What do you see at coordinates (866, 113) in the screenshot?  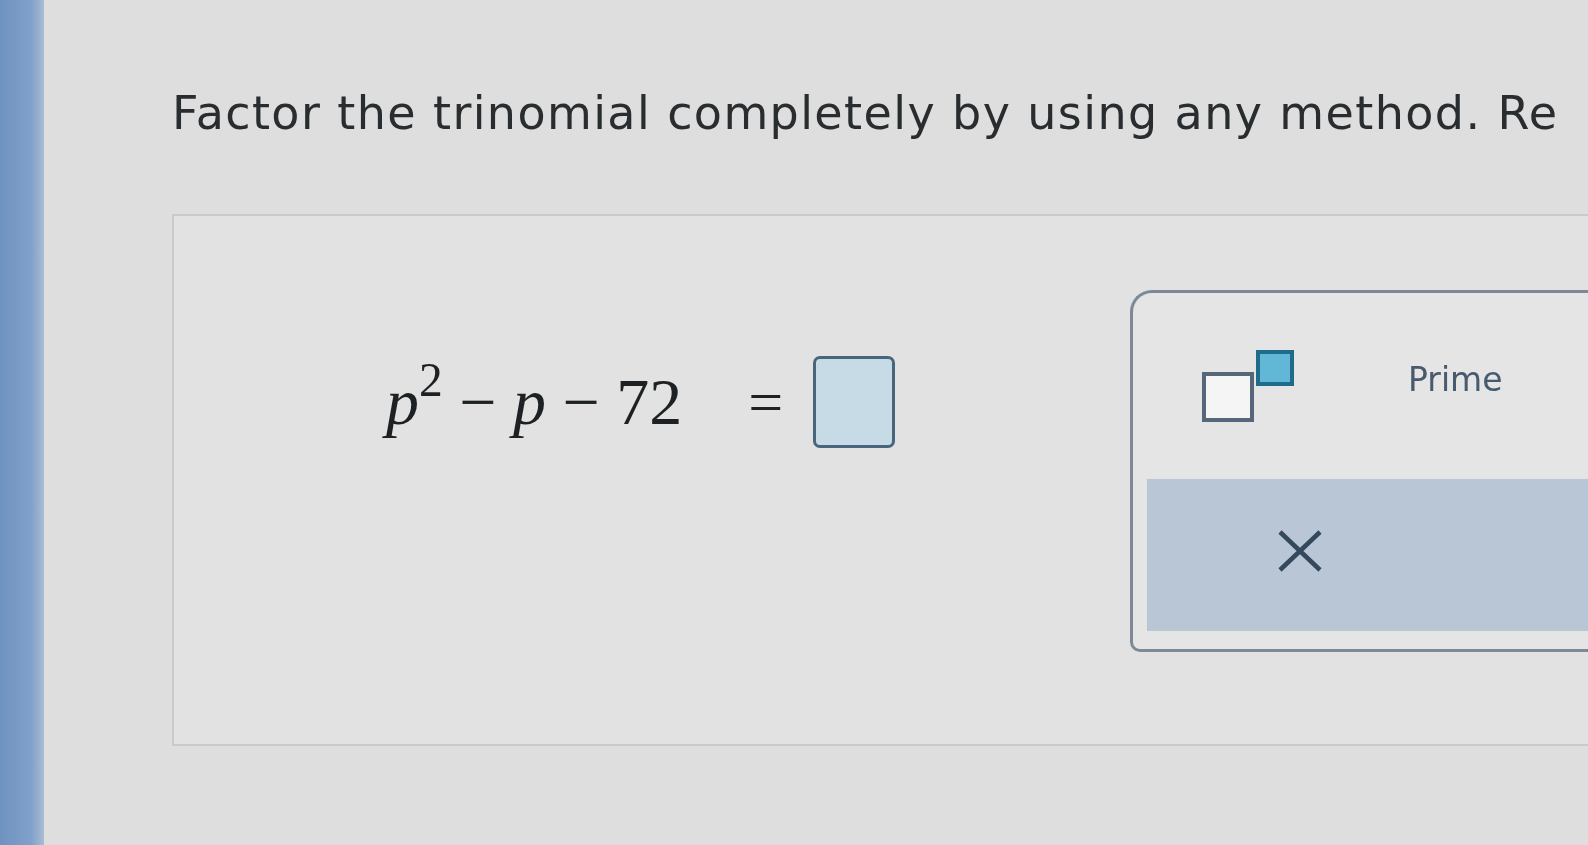 I see `question-text: Factor the trinomial completely by using any method. Re` at bounding box center [866, 113].